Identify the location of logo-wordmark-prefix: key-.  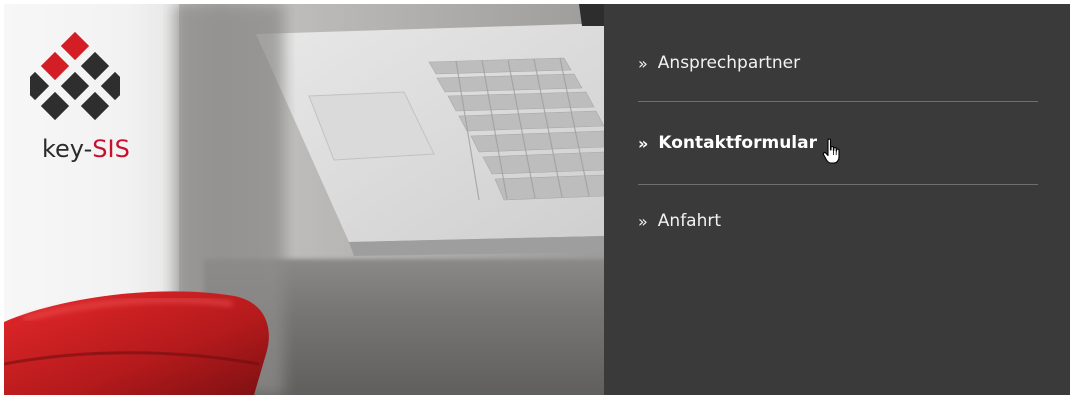
(67, 149).